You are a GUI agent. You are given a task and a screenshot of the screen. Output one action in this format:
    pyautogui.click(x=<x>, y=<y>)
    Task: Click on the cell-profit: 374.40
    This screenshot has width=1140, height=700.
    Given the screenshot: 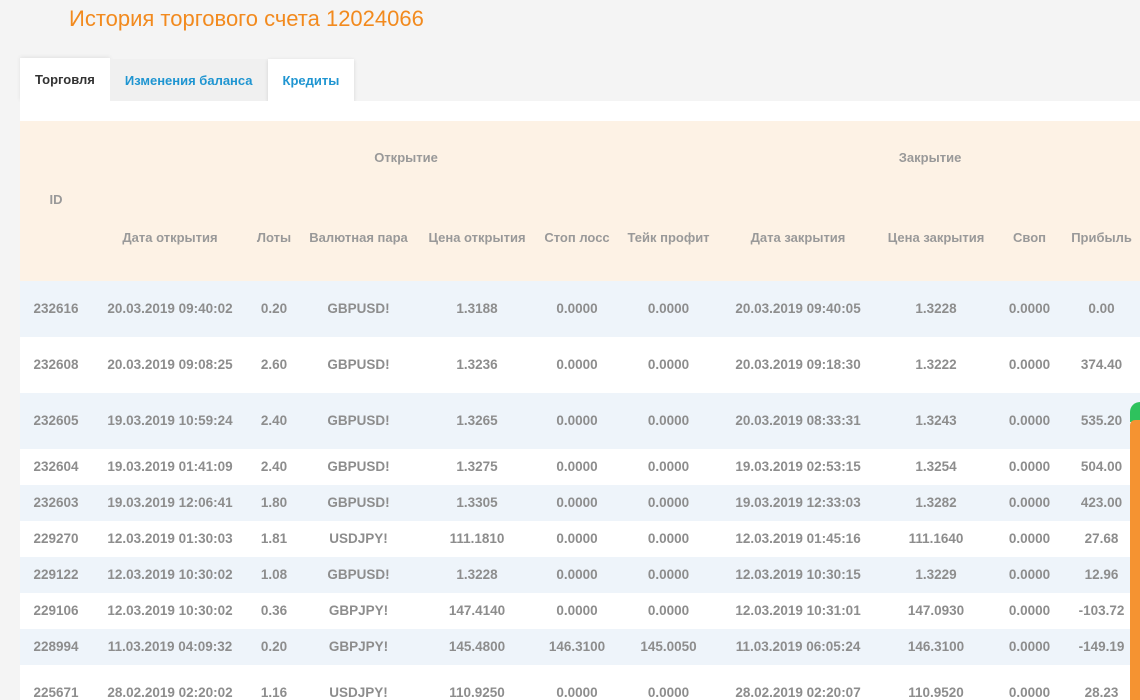 What is the action you would take?
    pyautogui.click(x=1101, y=364)
    